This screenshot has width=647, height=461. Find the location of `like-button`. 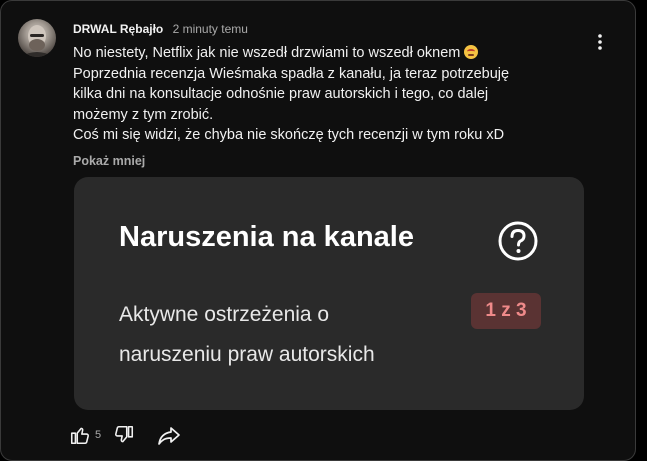

like-button is located at coordinates (80, 435).